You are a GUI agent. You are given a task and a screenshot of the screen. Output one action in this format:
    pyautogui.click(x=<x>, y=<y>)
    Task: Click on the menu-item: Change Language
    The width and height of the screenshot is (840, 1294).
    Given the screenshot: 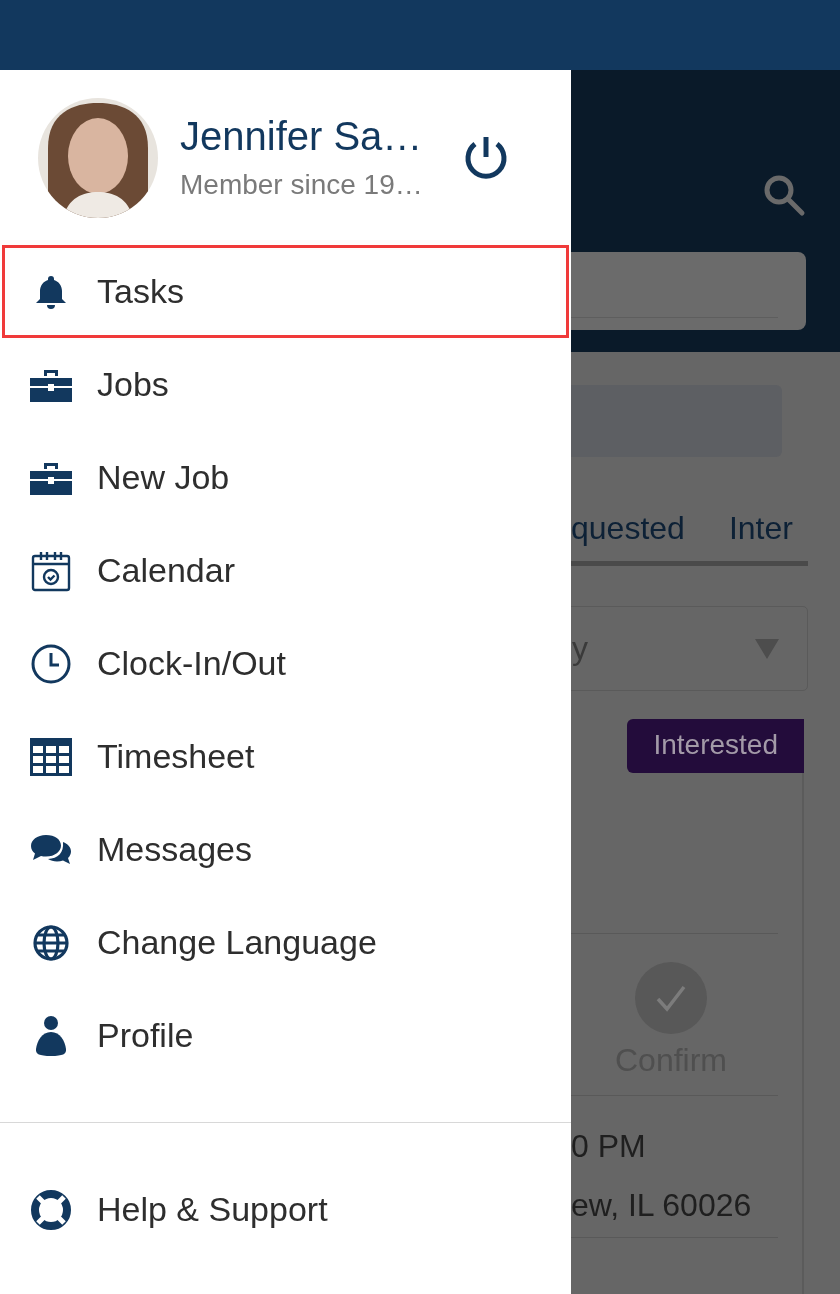 What is the action you would take?
    pyautogui.click(x=285, y=942)
    